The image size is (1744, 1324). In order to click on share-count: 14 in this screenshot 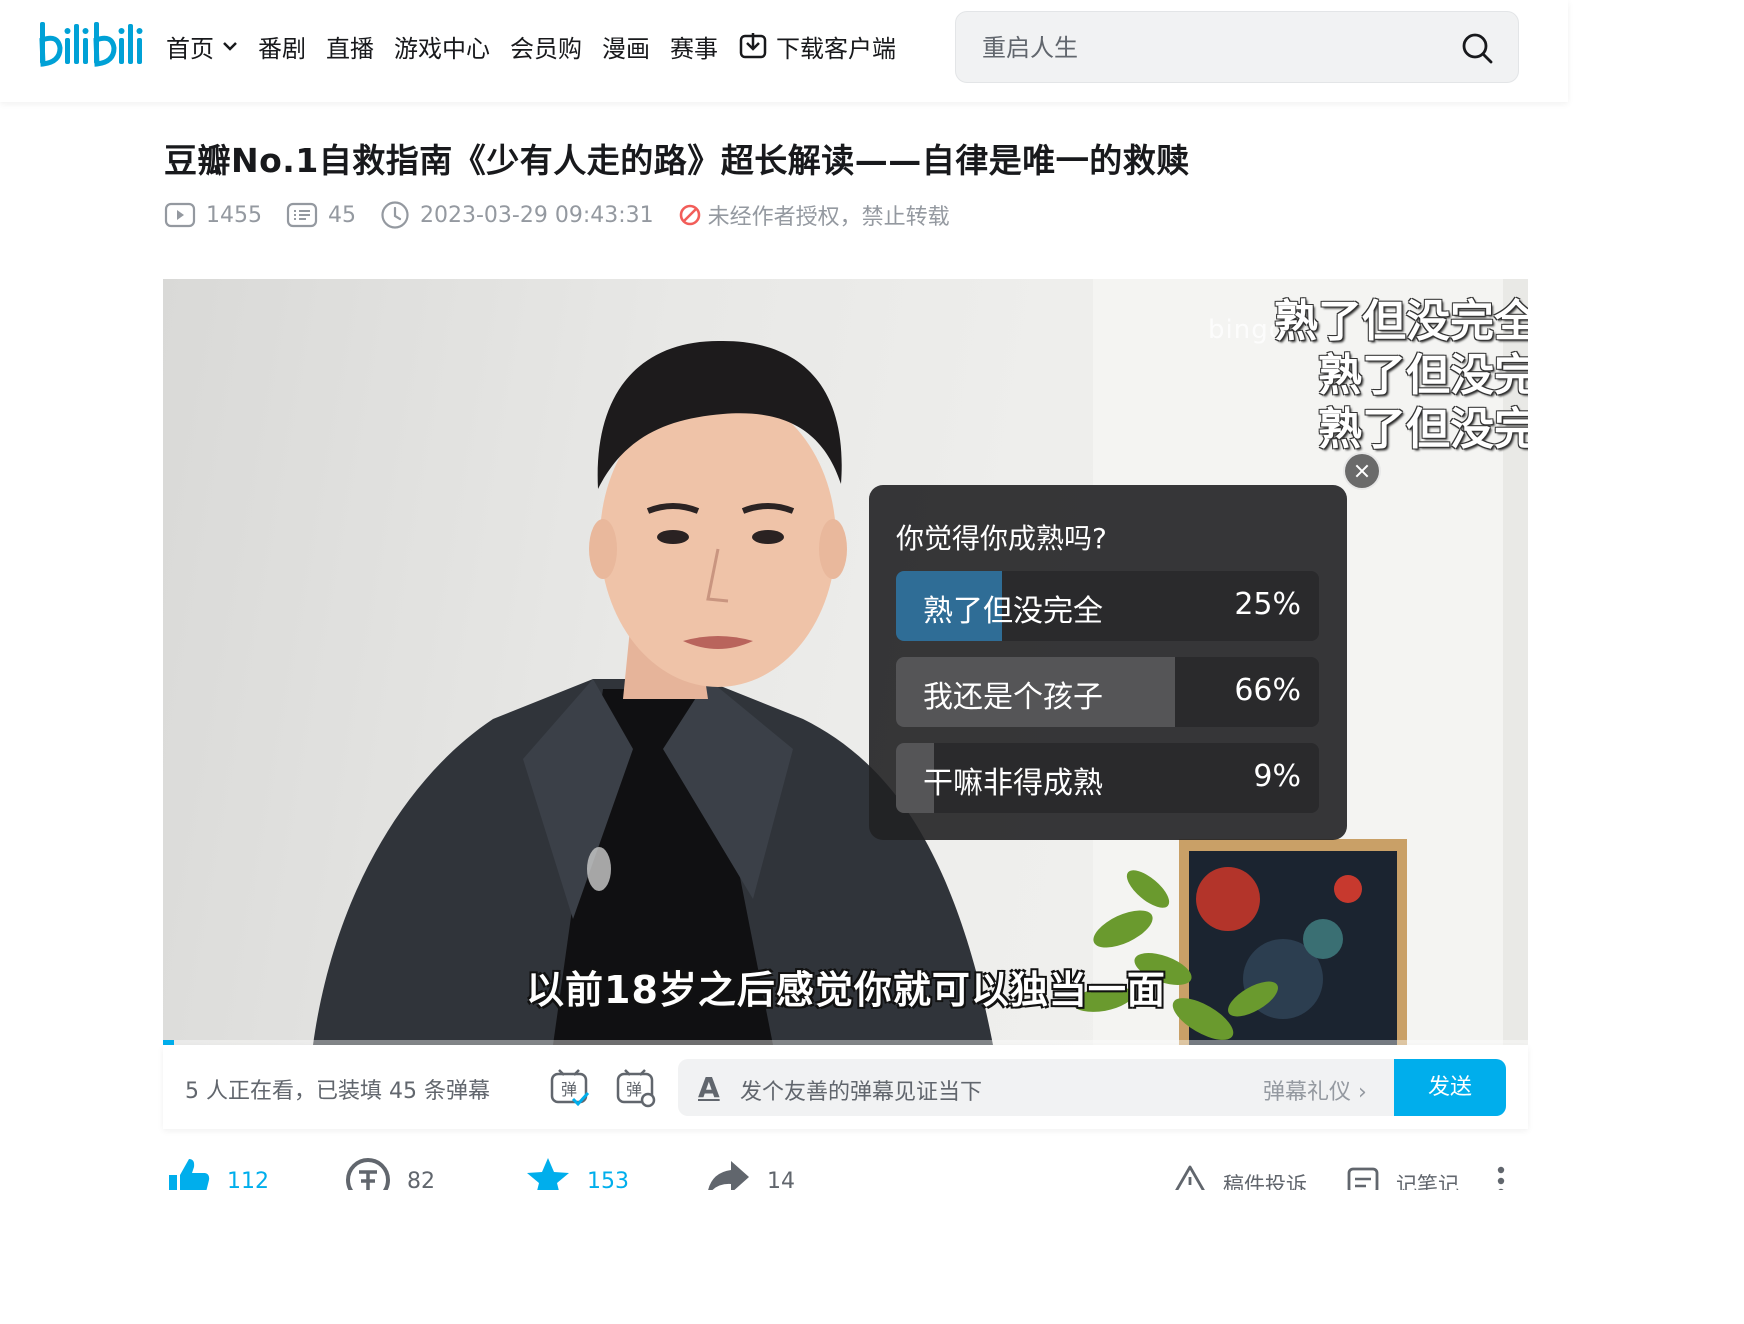, I will do `click(781, 1179)`.